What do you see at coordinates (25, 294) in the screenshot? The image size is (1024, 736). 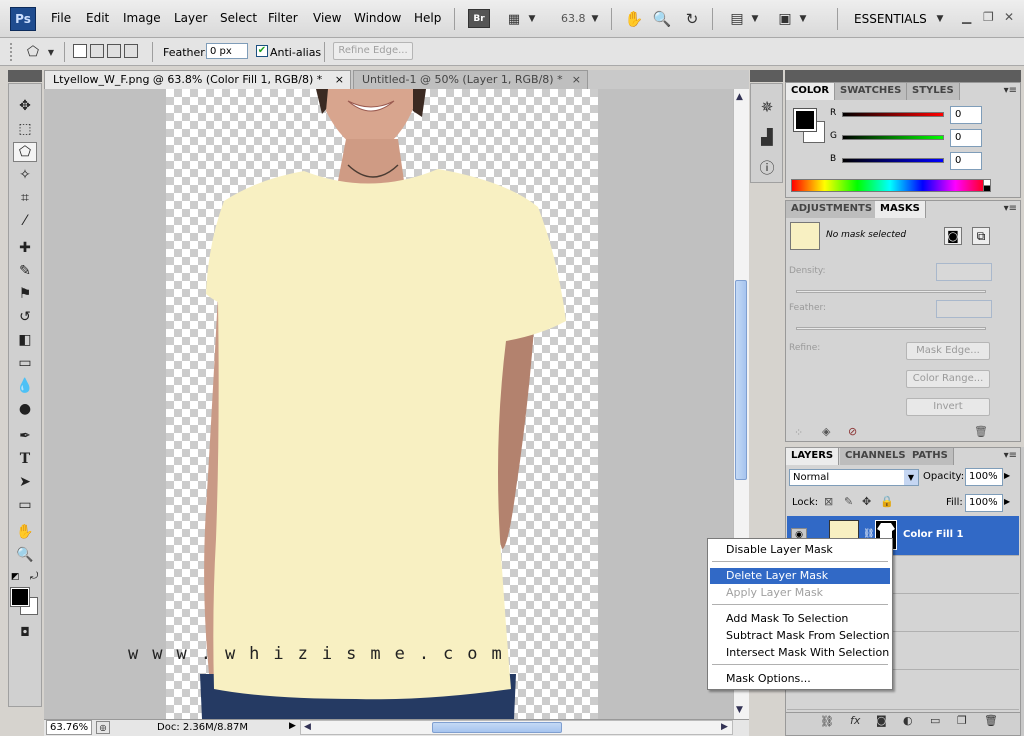 I see `clone-stamp-icon: ⚑` at bounding box center [25, 294].